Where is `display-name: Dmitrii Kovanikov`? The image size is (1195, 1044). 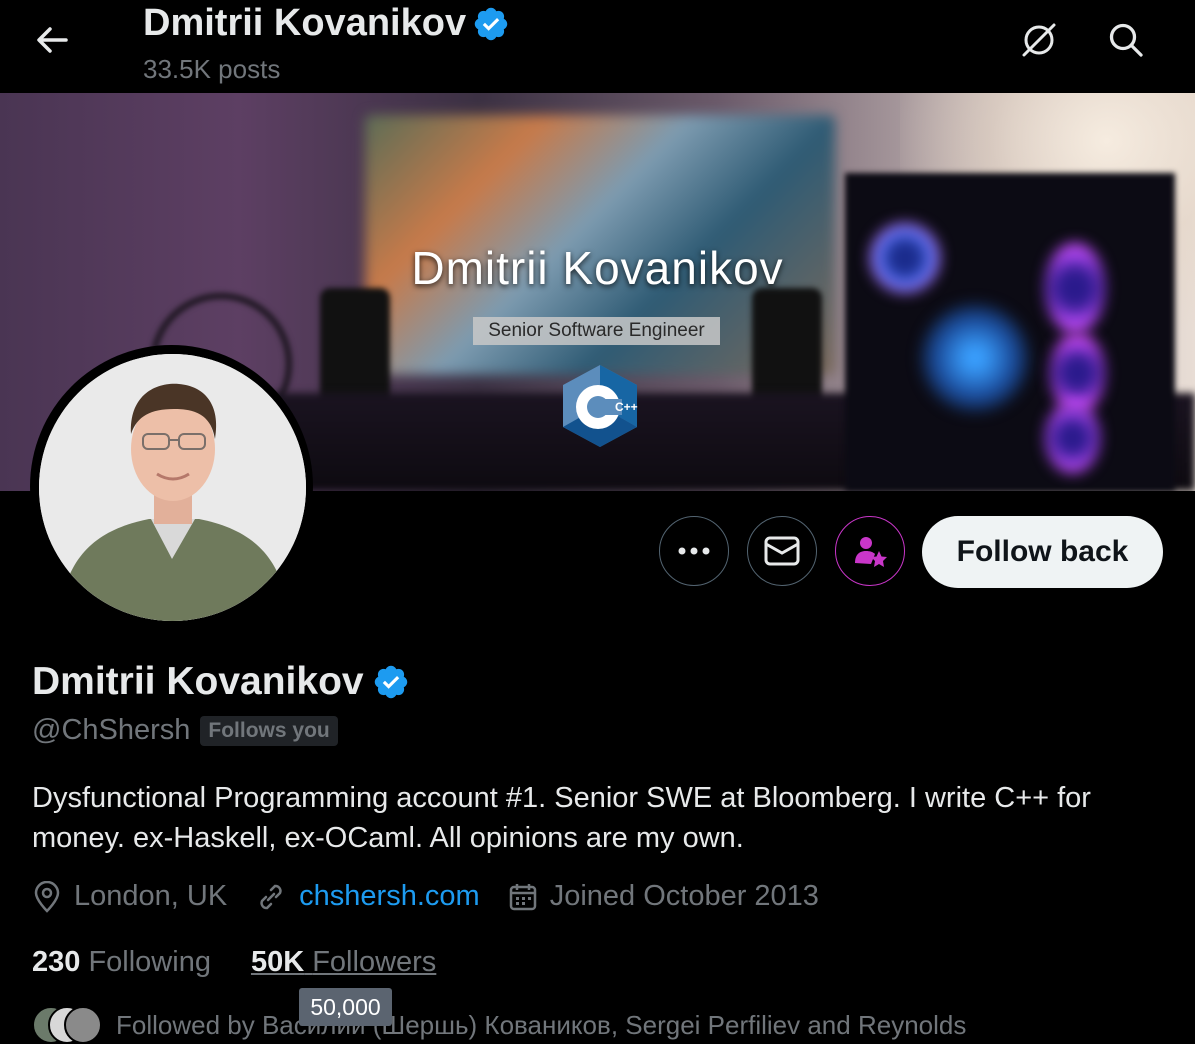 display-name: Dmitrii Kovanikov is located at coordinates (221, 682).